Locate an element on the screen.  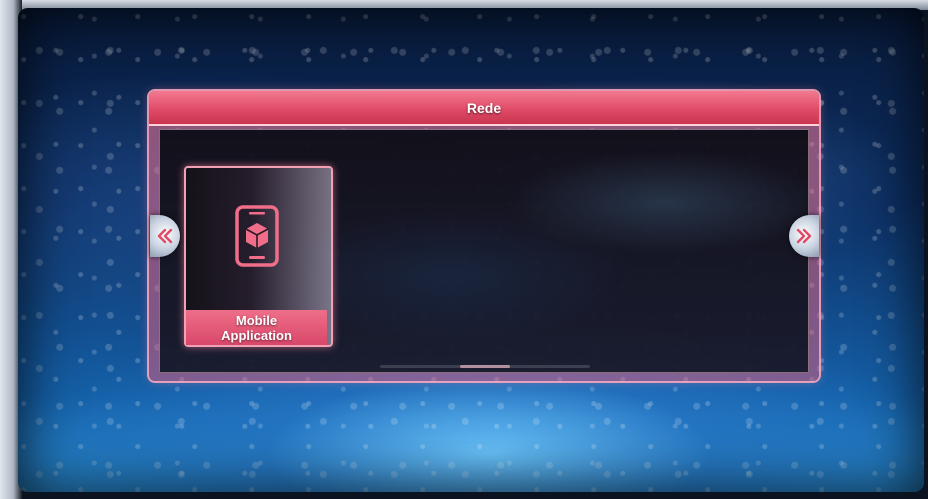
app-tile-label: Mobile Application is located at coordinates (256, 327).